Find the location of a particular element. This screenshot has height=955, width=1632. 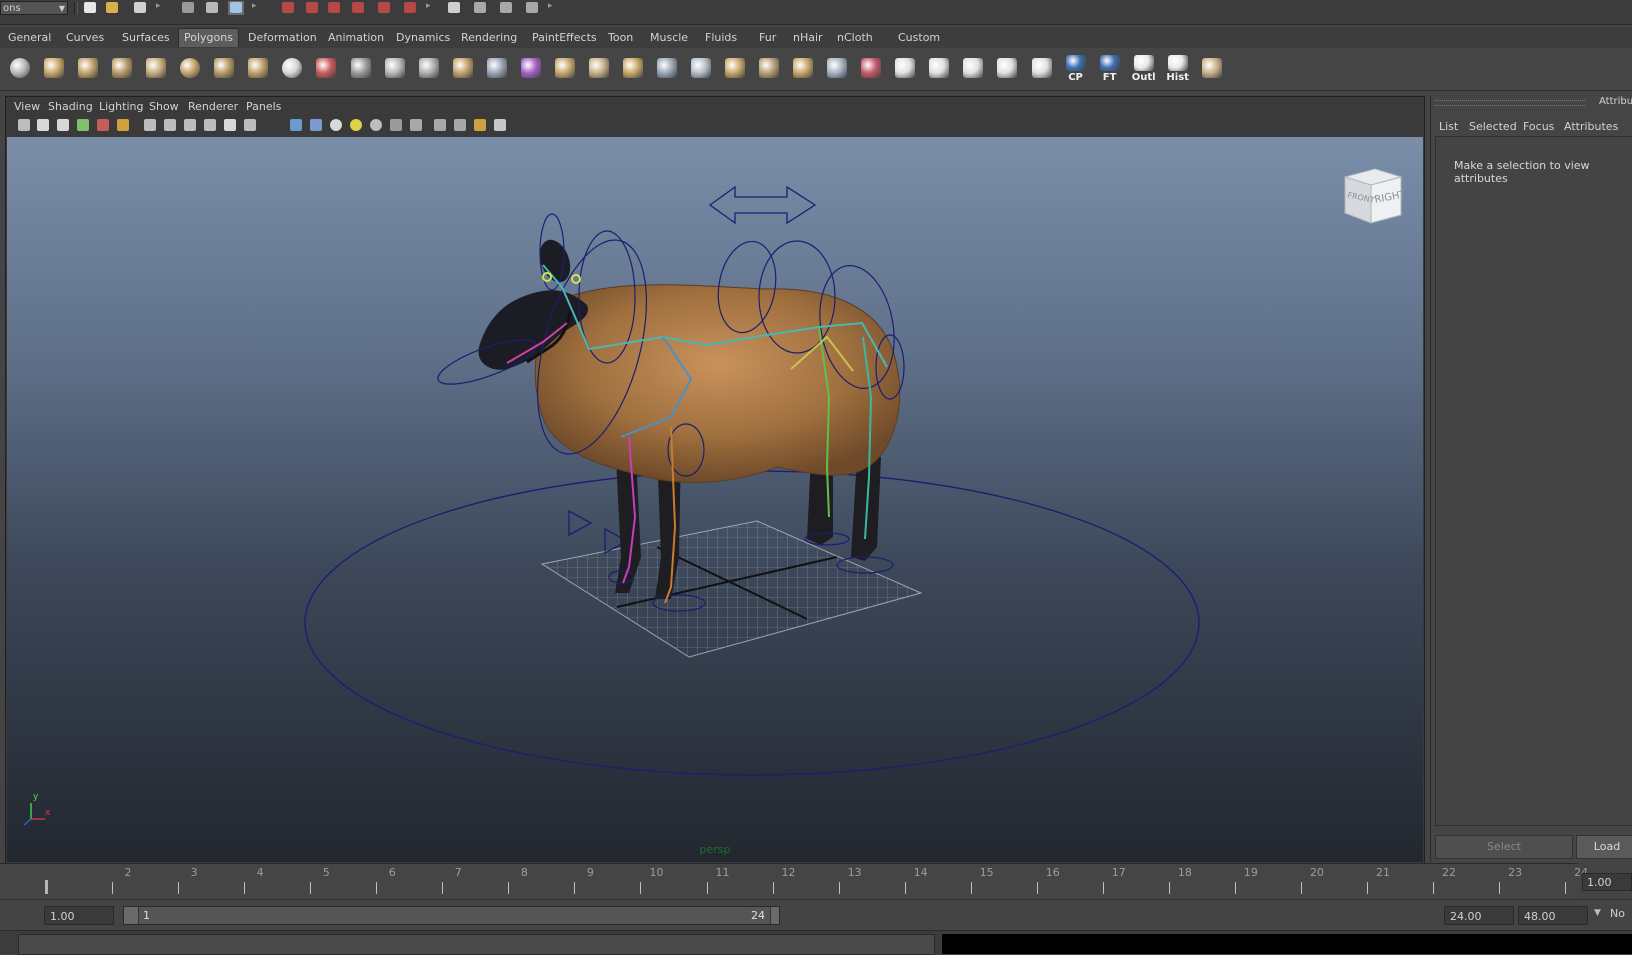

snap-point-icon is located at coordinates (334, 8).